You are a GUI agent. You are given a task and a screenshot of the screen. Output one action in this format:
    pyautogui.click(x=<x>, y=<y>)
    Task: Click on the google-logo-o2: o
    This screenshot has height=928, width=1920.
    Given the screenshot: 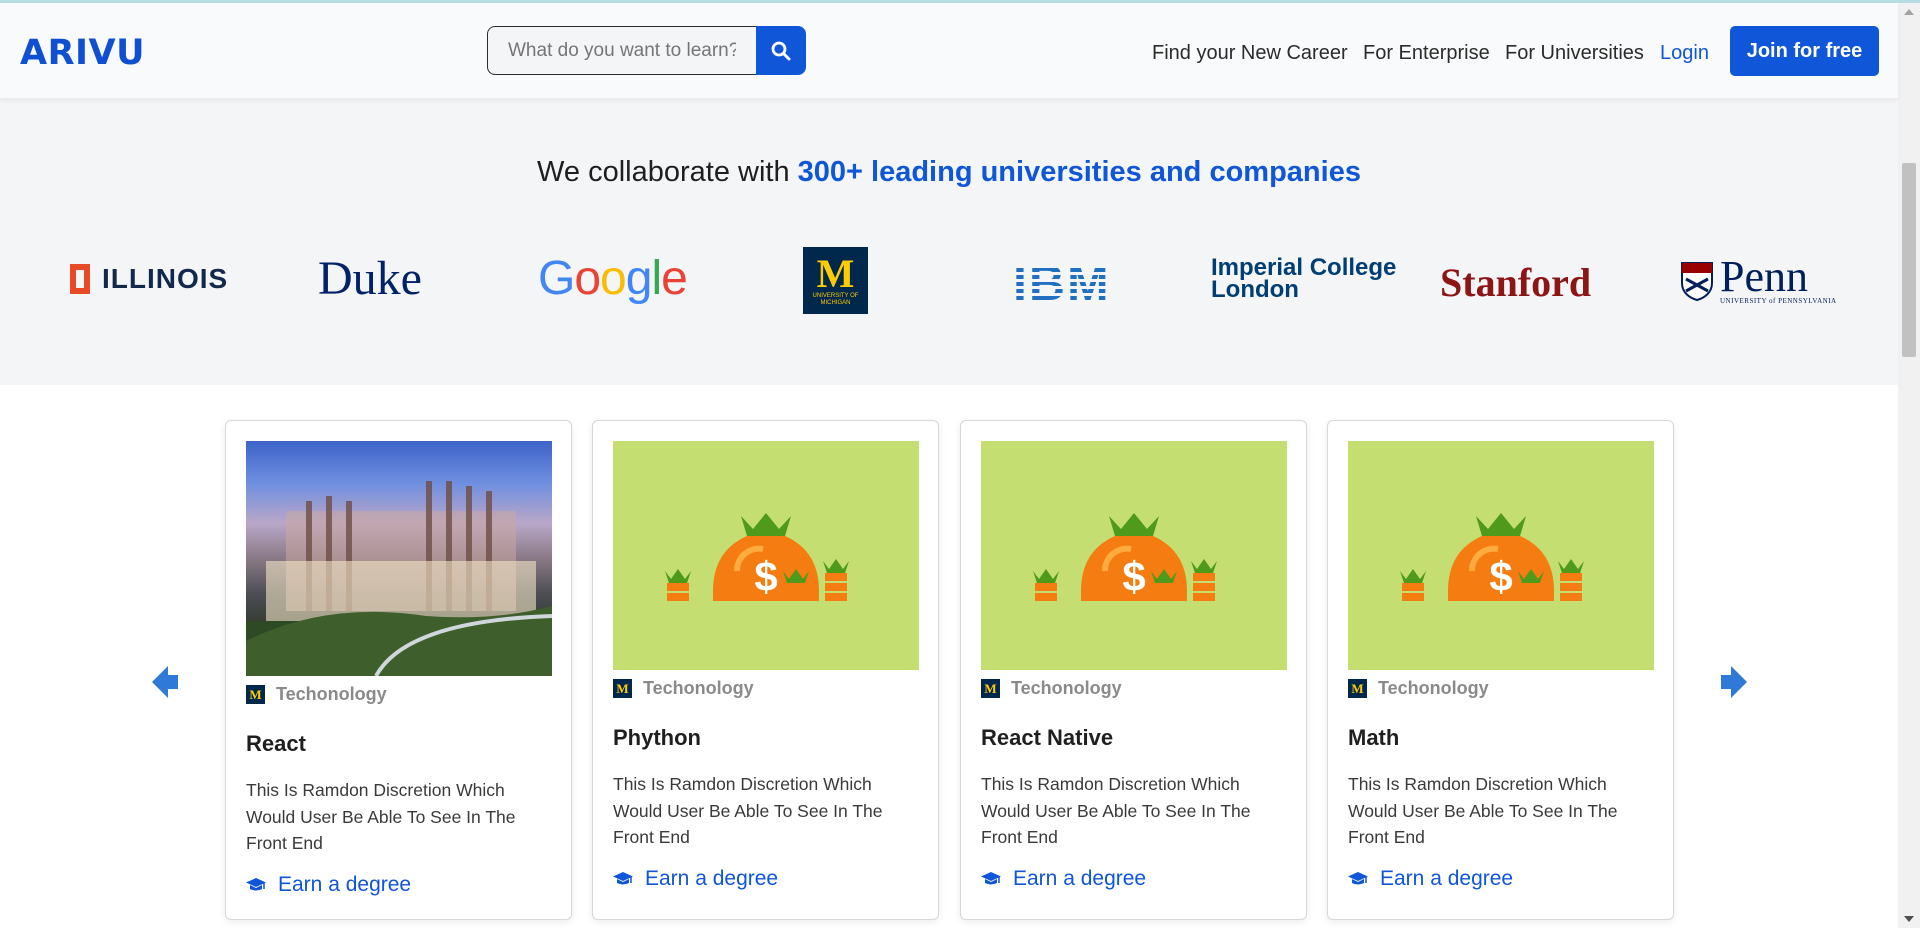 What is the action you would take?
    pyautogui.click(x=613, y=278)
    